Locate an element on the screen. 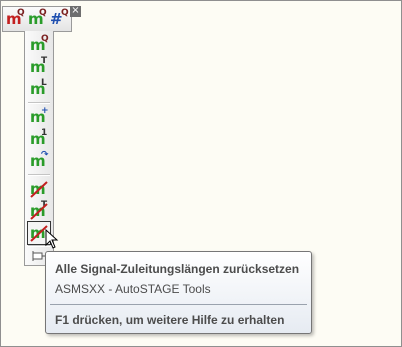 The width and height of the screenshot is (402, 347). reset-measure-t-icon: m T is located at coordinates (39, 211).